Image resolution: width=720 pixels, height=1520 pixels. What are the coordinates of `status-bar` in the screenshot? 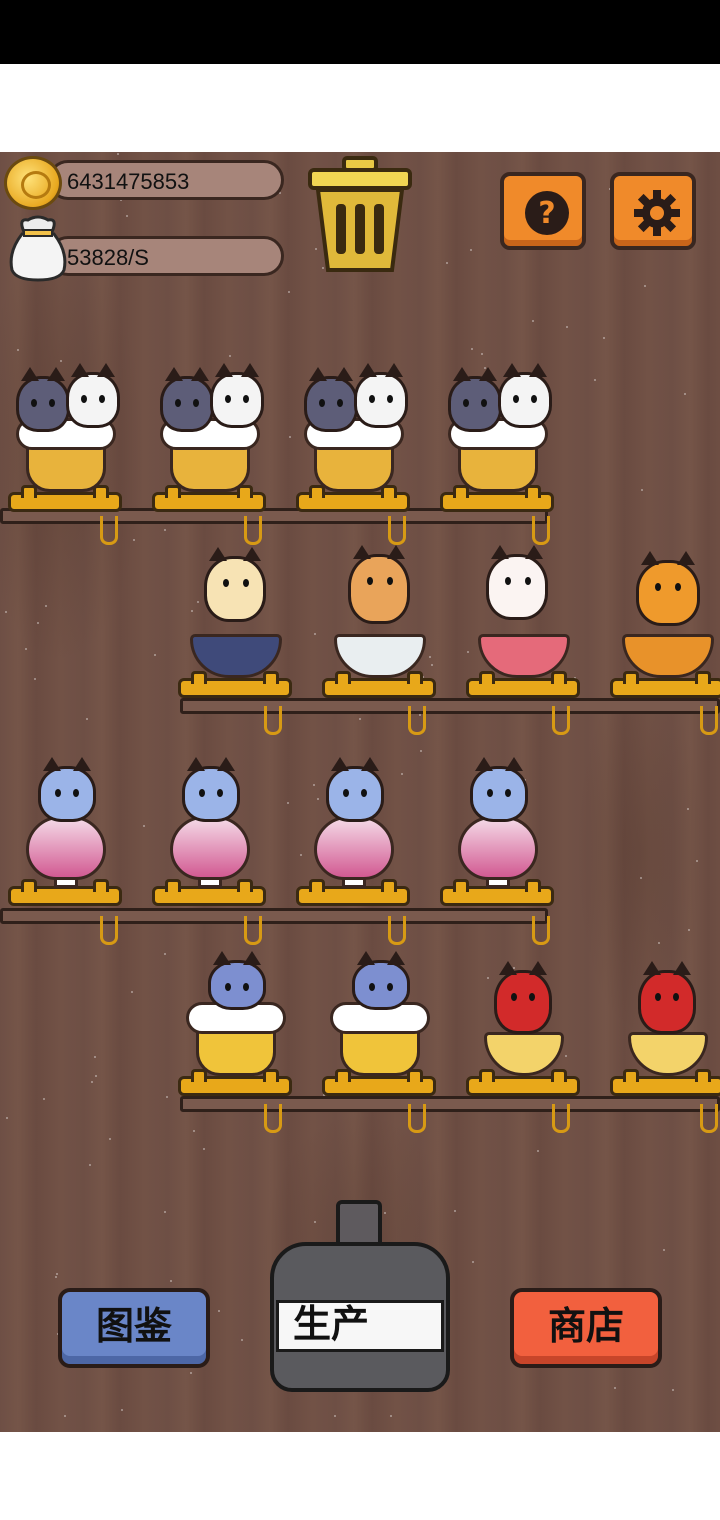 It's located at (360, 32).